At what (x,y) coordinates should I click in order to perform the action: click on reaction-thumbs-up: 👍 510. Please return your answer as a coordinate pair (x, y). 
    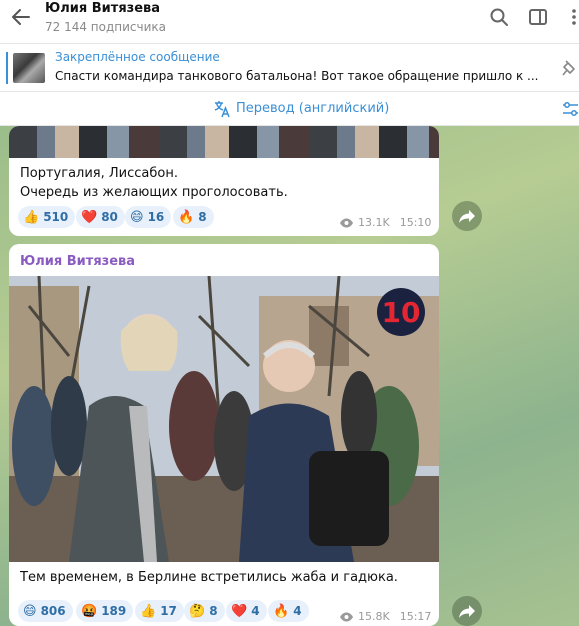
    Looking at the image, I should click on (47, 217).